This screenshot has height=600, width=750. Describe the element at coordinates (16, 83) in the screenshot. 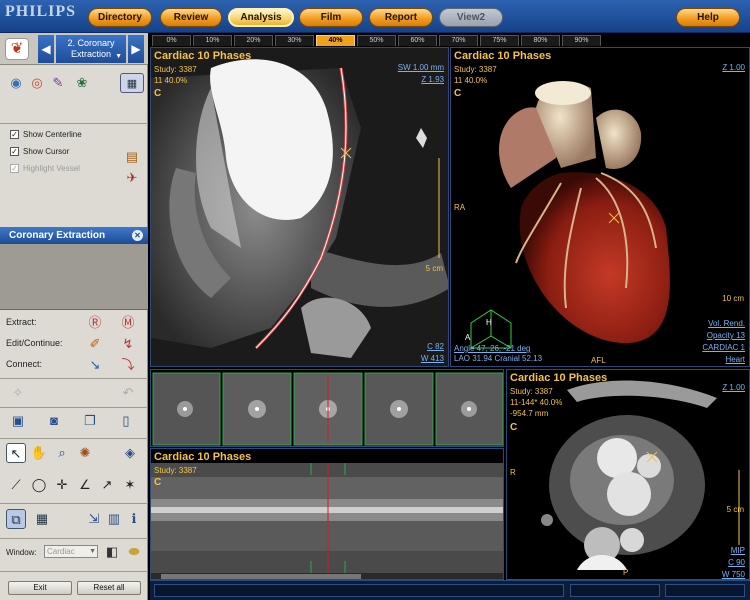

I see `vessel-select-icon: ◉` at that location.